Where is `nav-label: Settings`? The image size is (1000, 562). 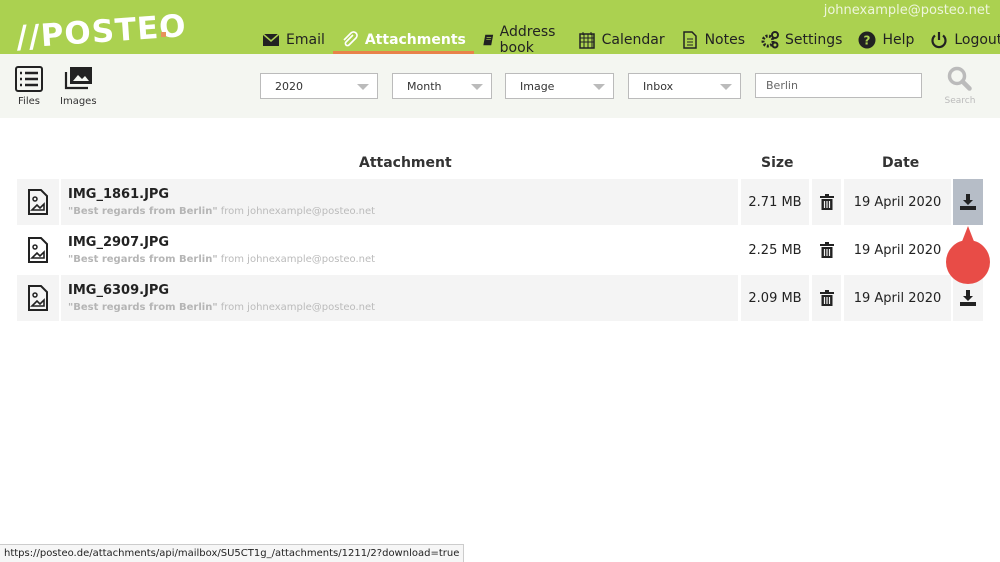 nav-label: Settings is located at coordinates (814, 40).